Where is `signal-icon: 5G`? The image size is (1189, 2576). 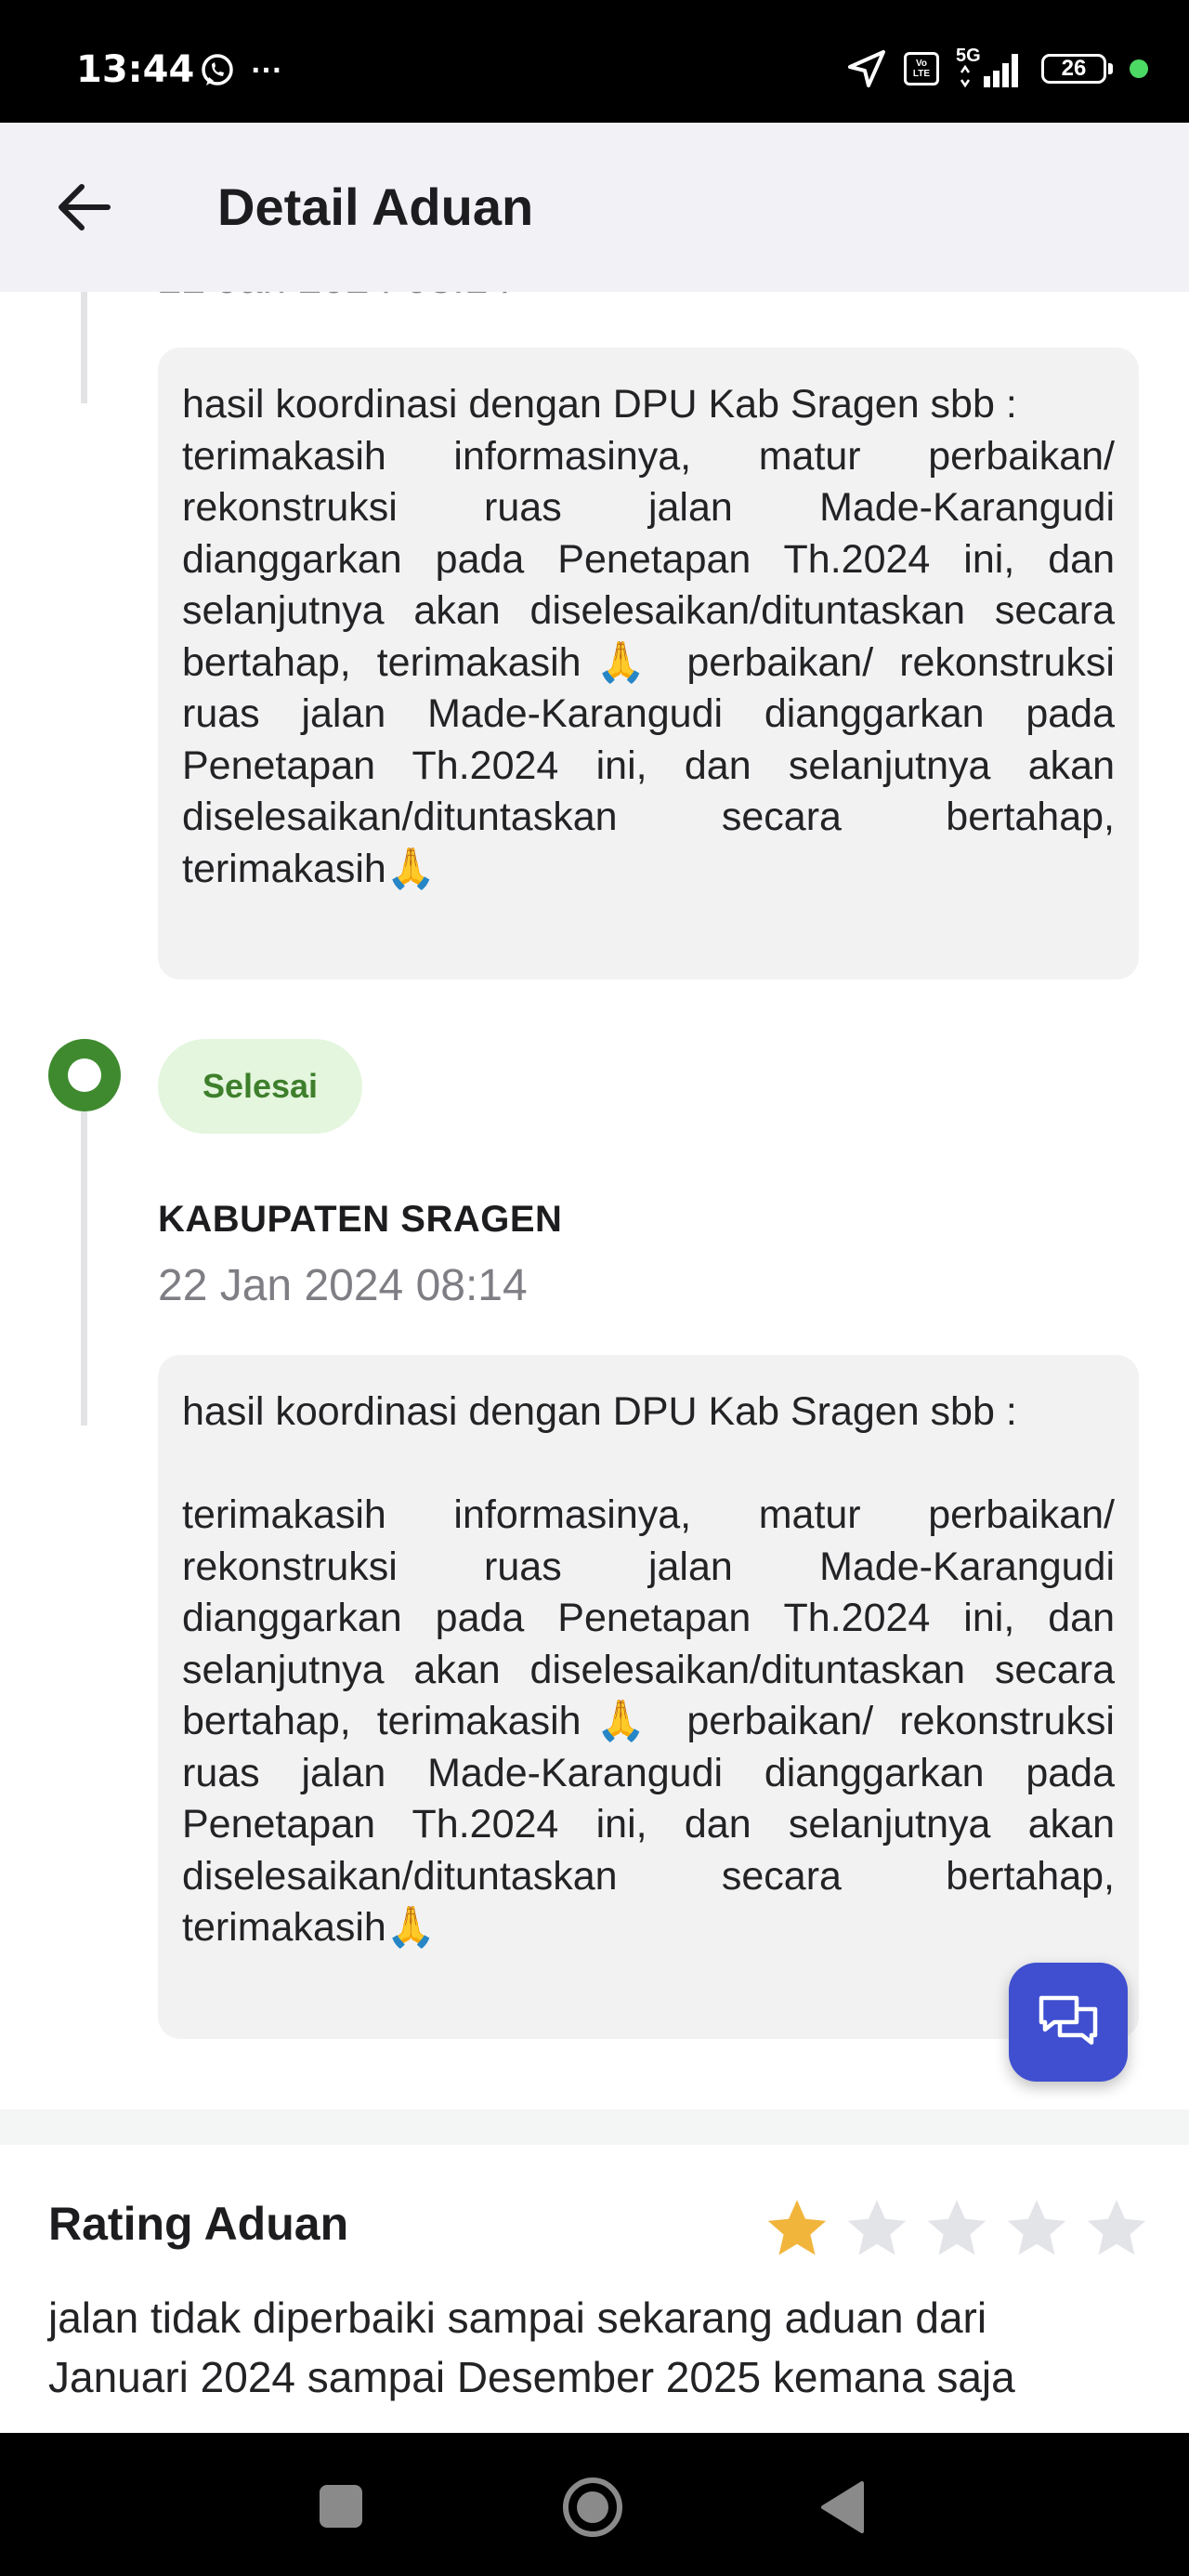
signal-icon: 5G is located at coordinates (991, 67).